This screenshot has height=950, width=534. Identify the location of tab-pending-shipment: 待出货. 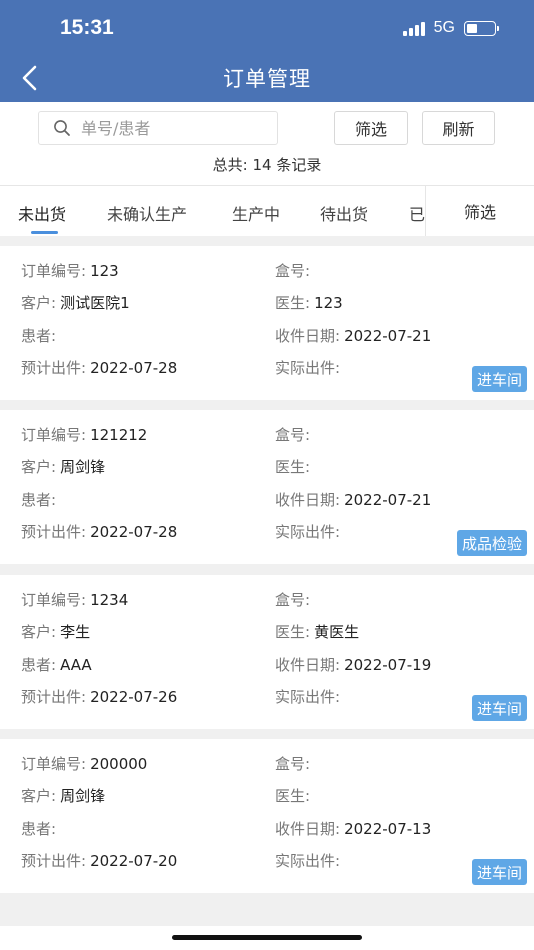
(344, 213).